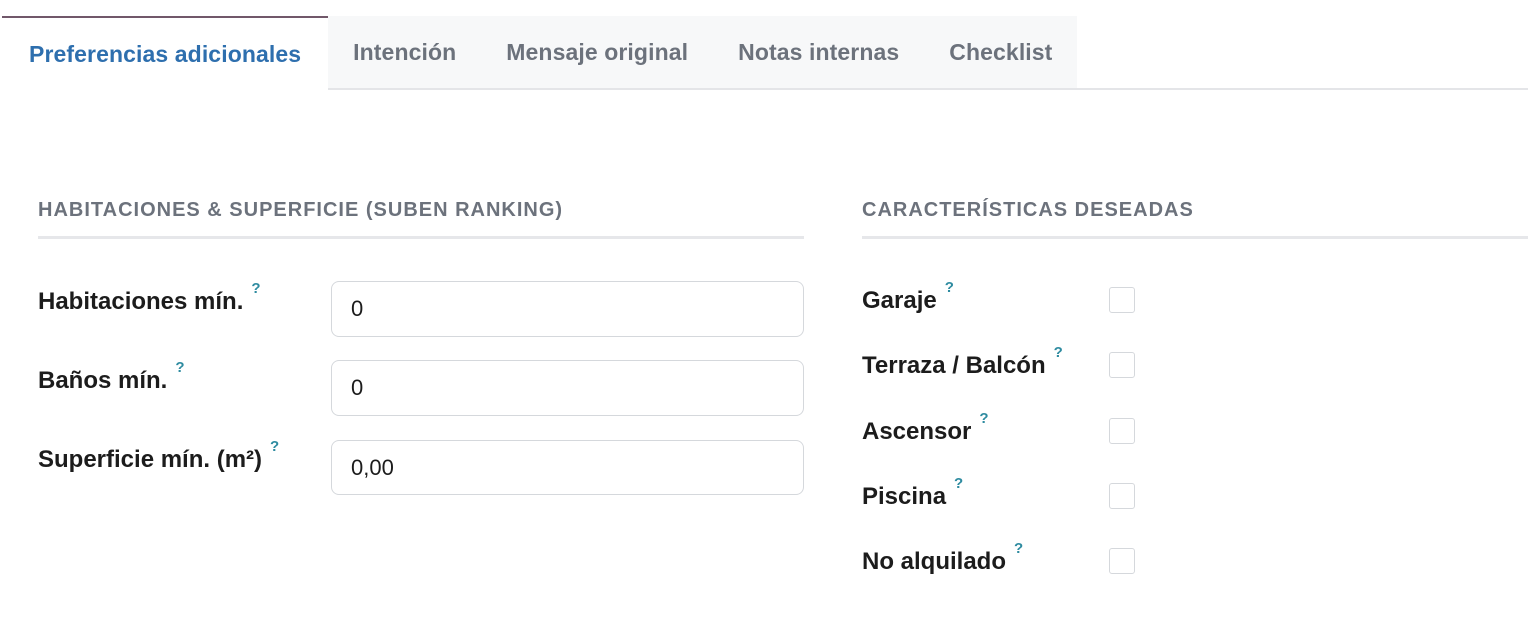  Describe the element at coordinates (917, 431) in the screenshot. I see `ascensor-label-text: Ascensor` at that location.